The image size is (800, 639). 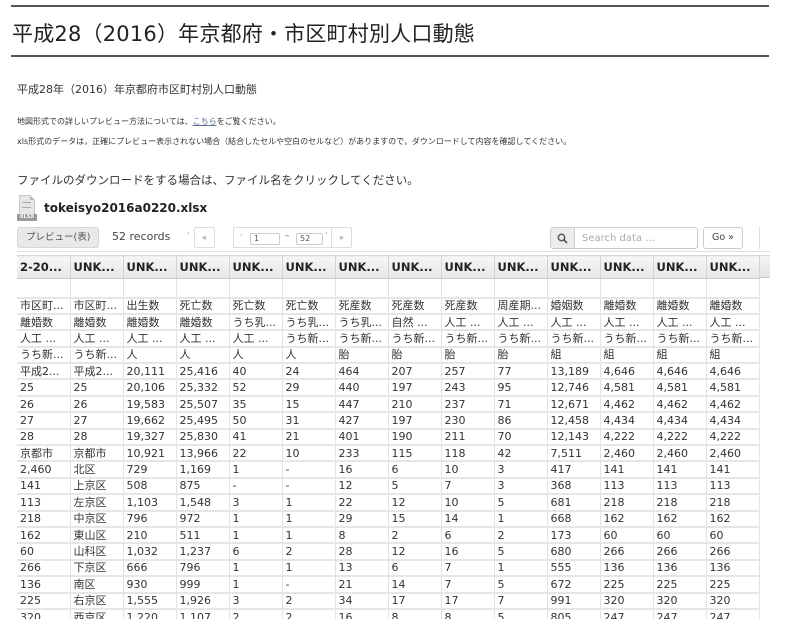 What do you see at coordinates (97, 552) in the screenshot?
I see `table-cell: 山科区` at bounding box center [97, 552].